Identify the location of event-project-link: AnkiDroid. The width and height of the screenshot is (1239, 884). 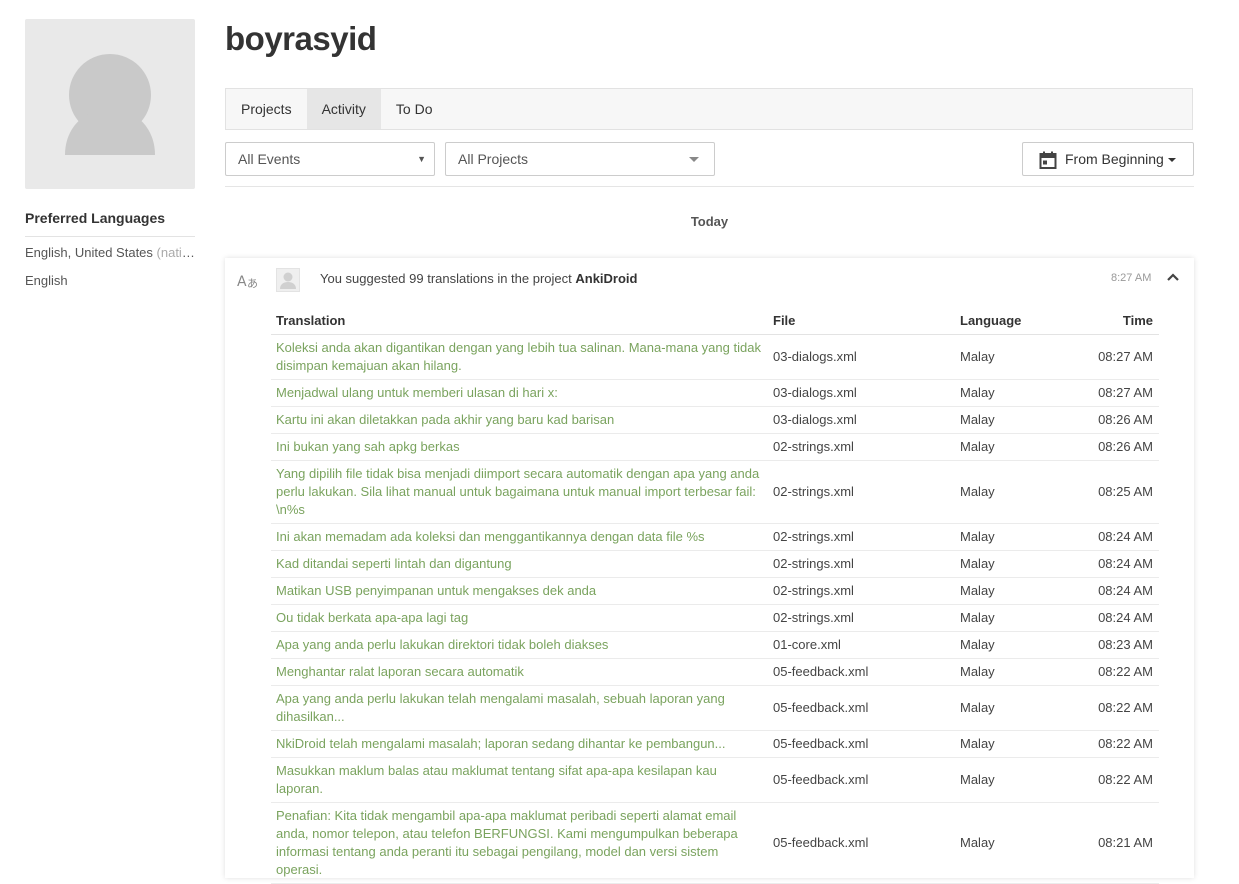
(606, 278).